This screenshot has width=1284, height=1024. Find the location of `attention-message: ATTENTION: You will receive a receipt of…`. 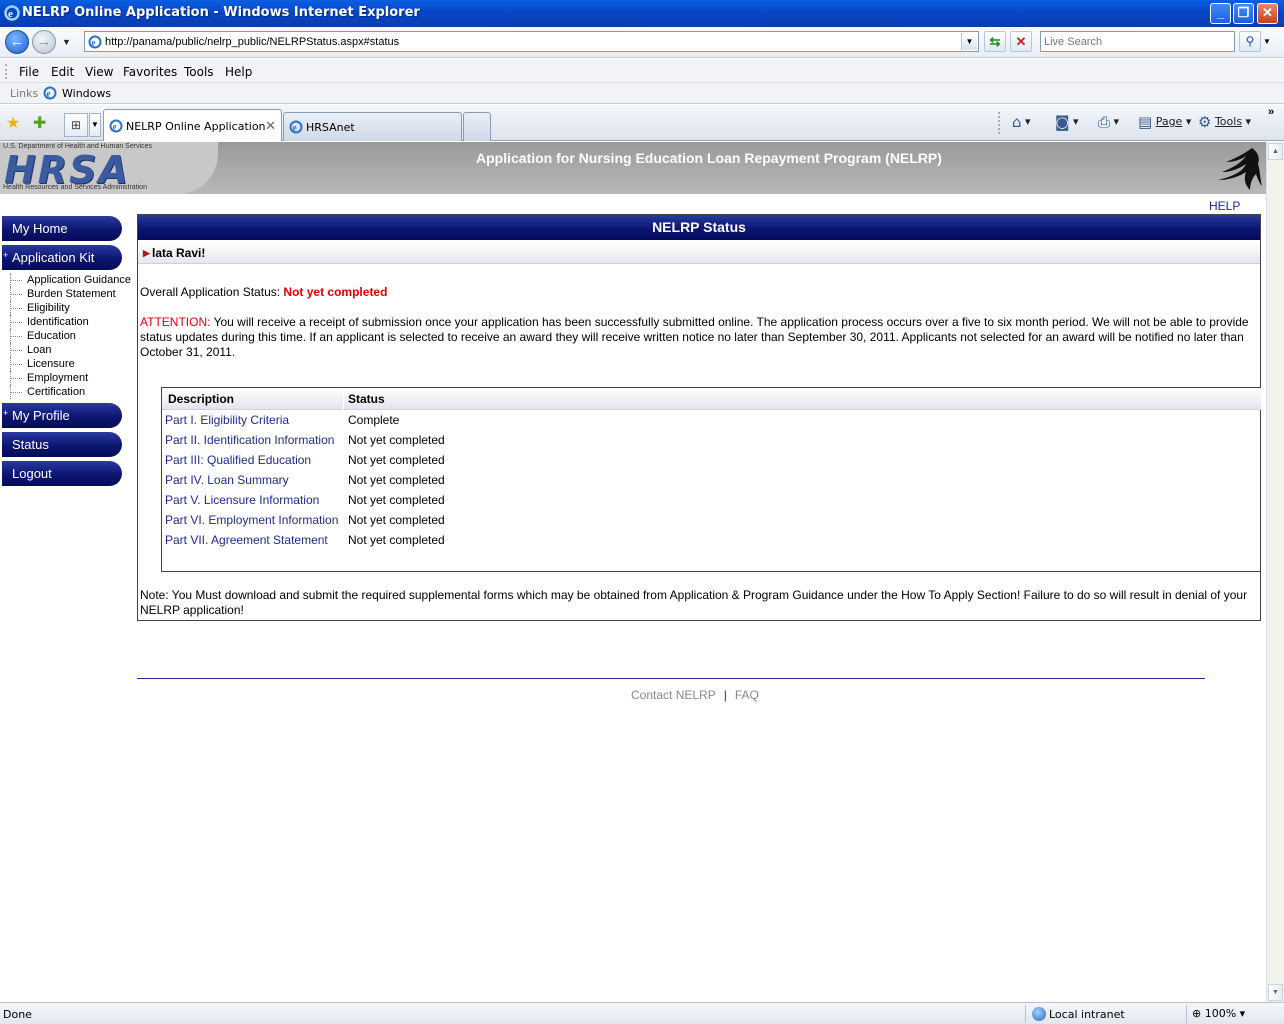

attention-message: ATTENTION: You will receive a receipt of… is located at coordinates (700, 337).